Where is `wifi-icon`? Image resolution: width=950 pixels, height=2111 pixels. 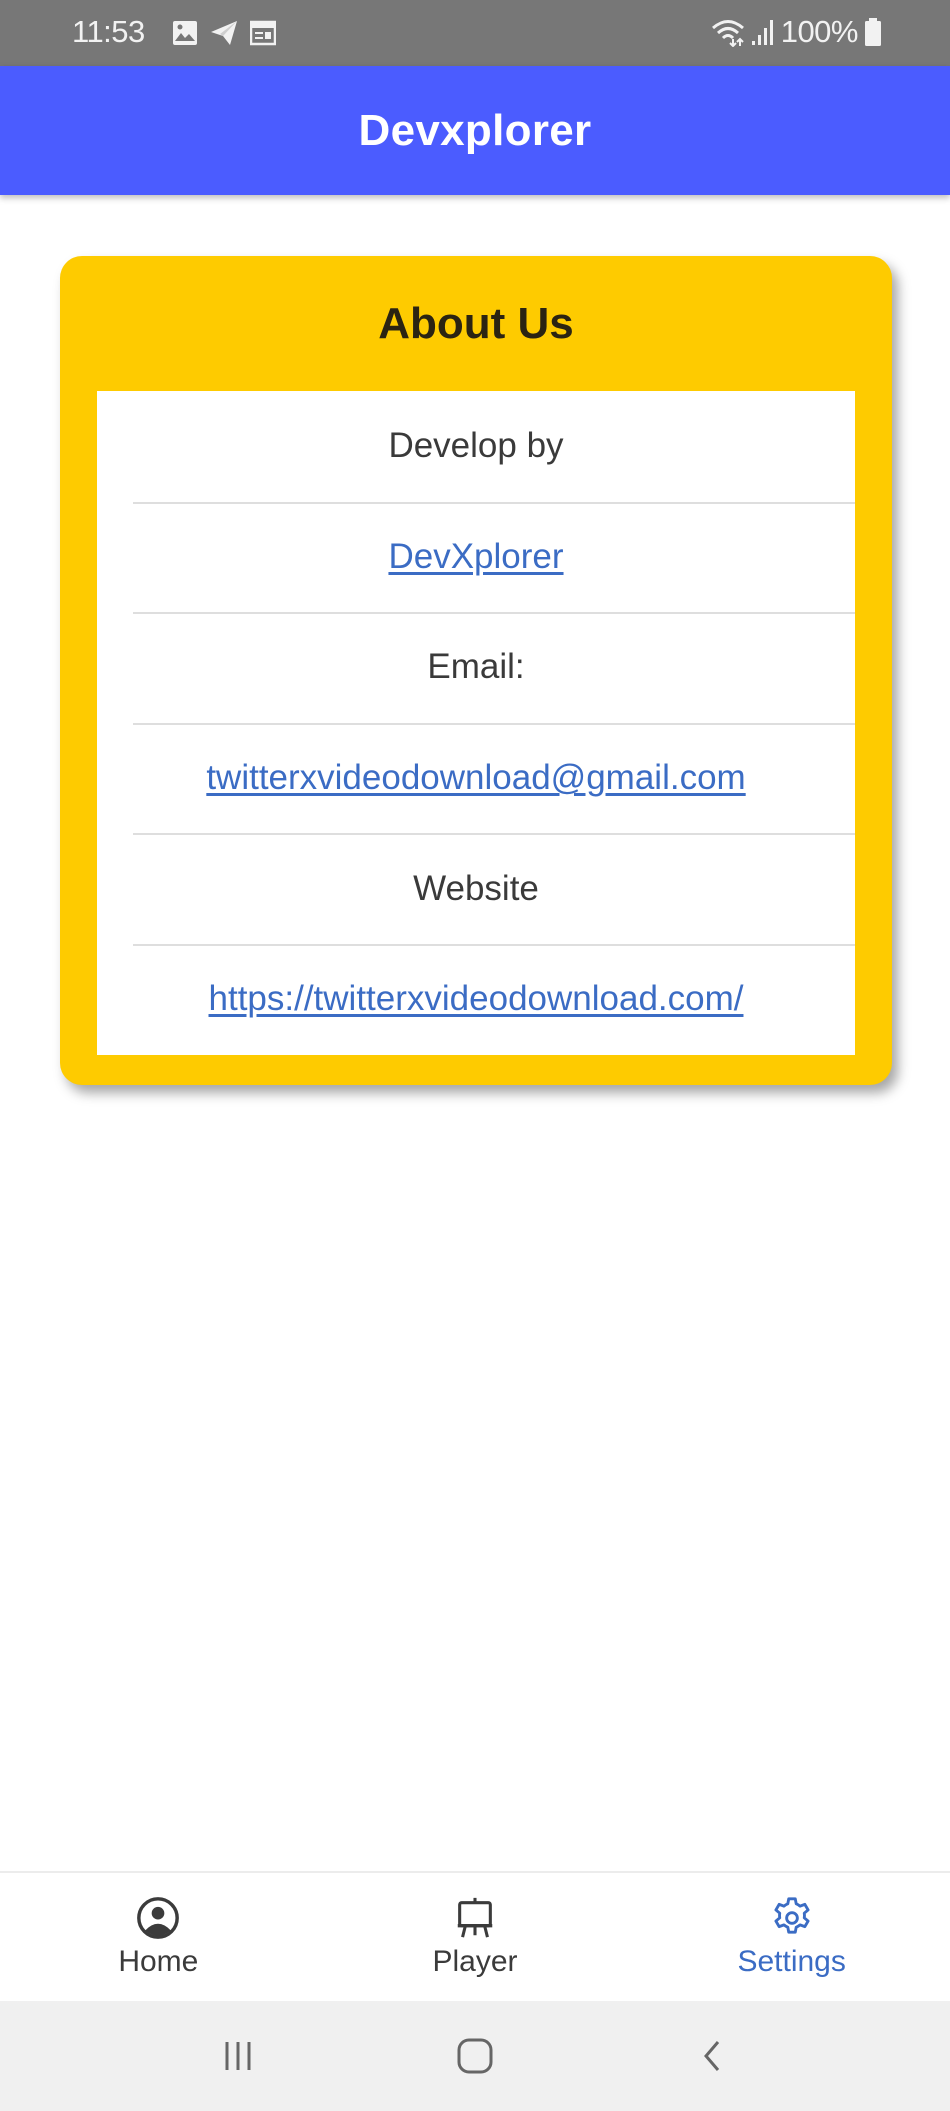 wifi-icon is located at coordinates (727, 33).